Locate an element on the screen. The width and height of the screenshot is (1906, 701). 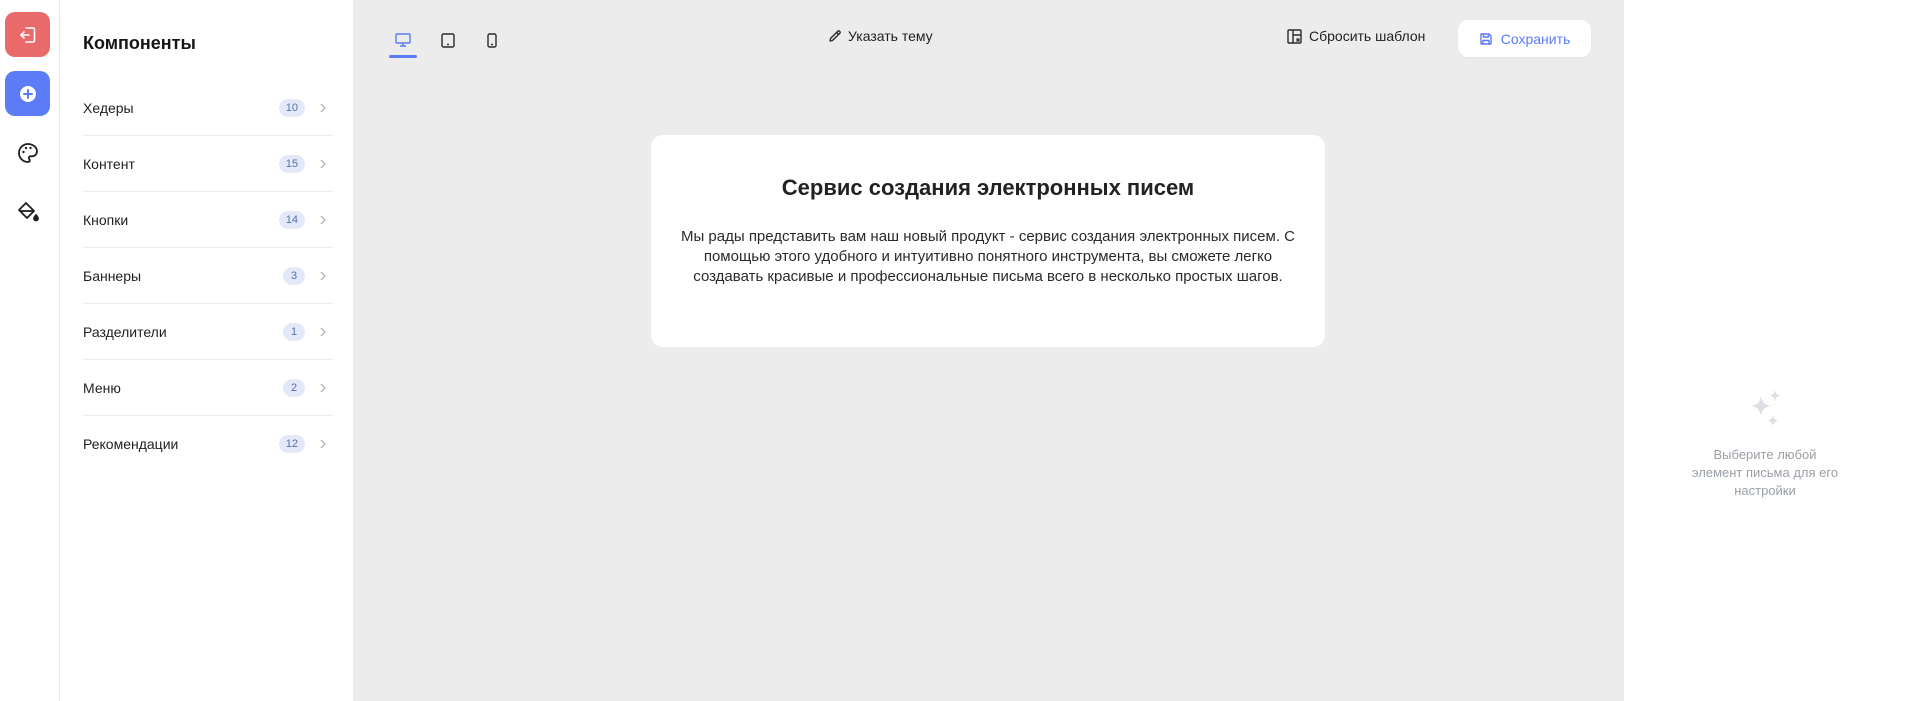
mobile-view-button is located at coordinates (492, 40).